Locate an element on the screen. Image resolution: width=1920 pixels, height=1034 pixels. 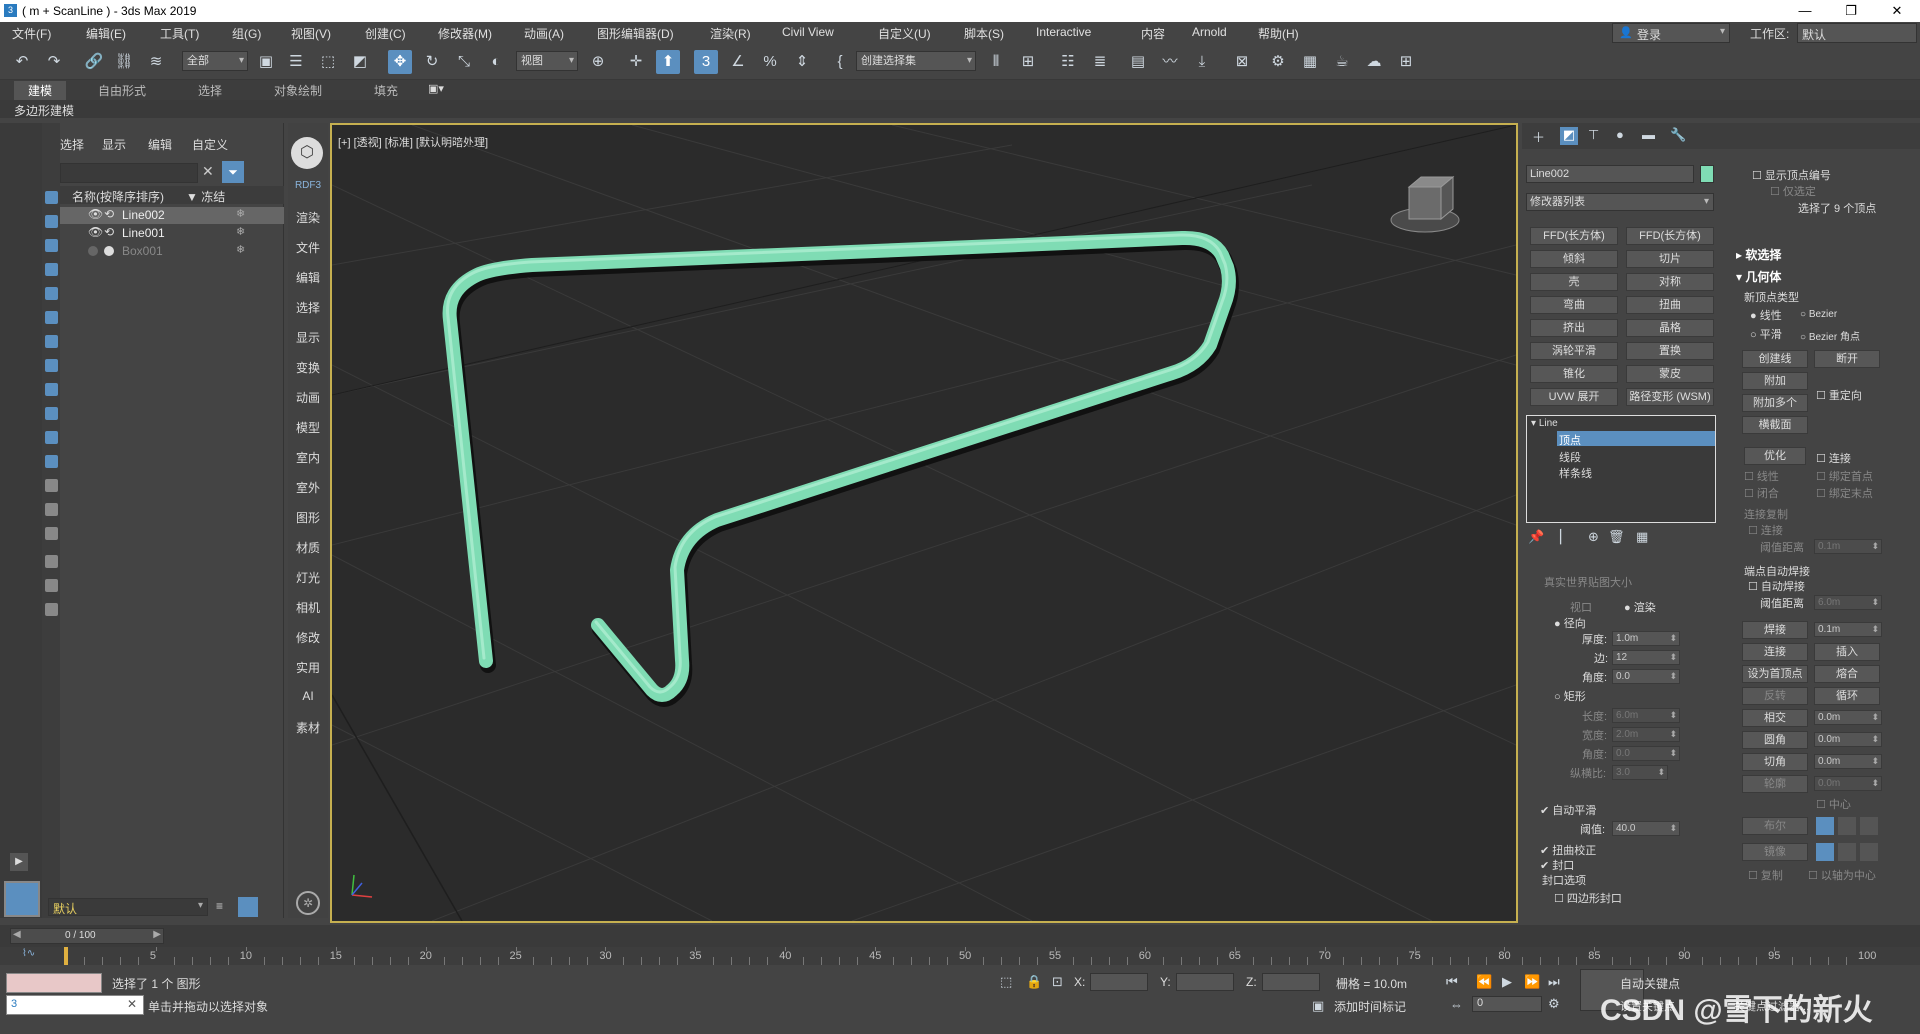
percent-snap-icon: % is located at coordinates (770, 62).